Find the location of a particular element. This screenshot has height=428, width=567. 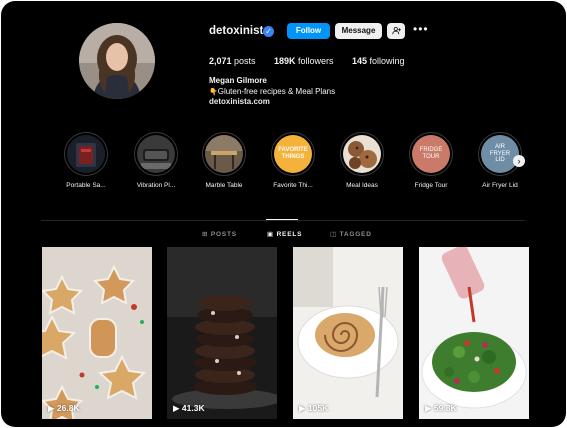

reel-views: ▶ 41.3K is located at coordinates (189, 408).